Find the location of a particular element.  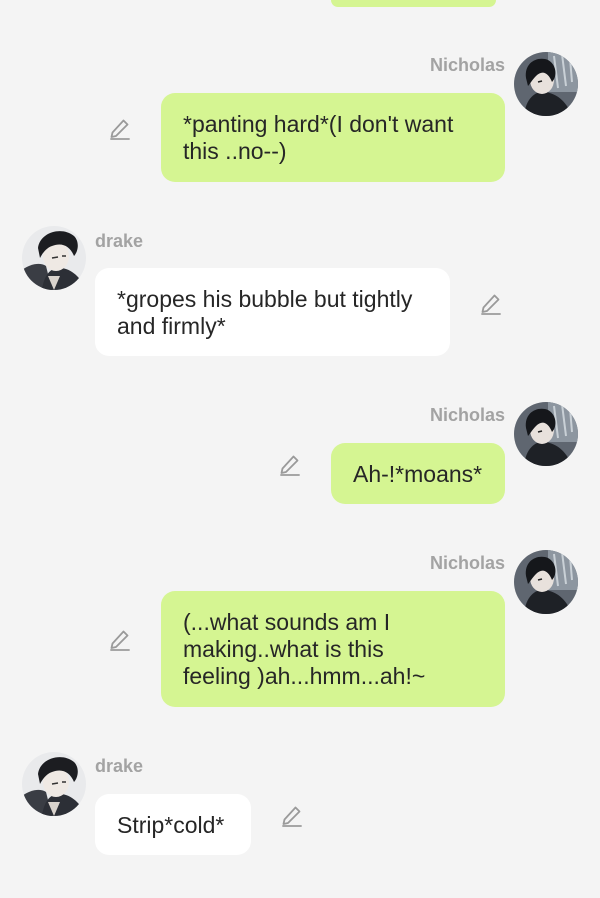

message-bubble: Strip*cold* is located at coordinates (173, 824).